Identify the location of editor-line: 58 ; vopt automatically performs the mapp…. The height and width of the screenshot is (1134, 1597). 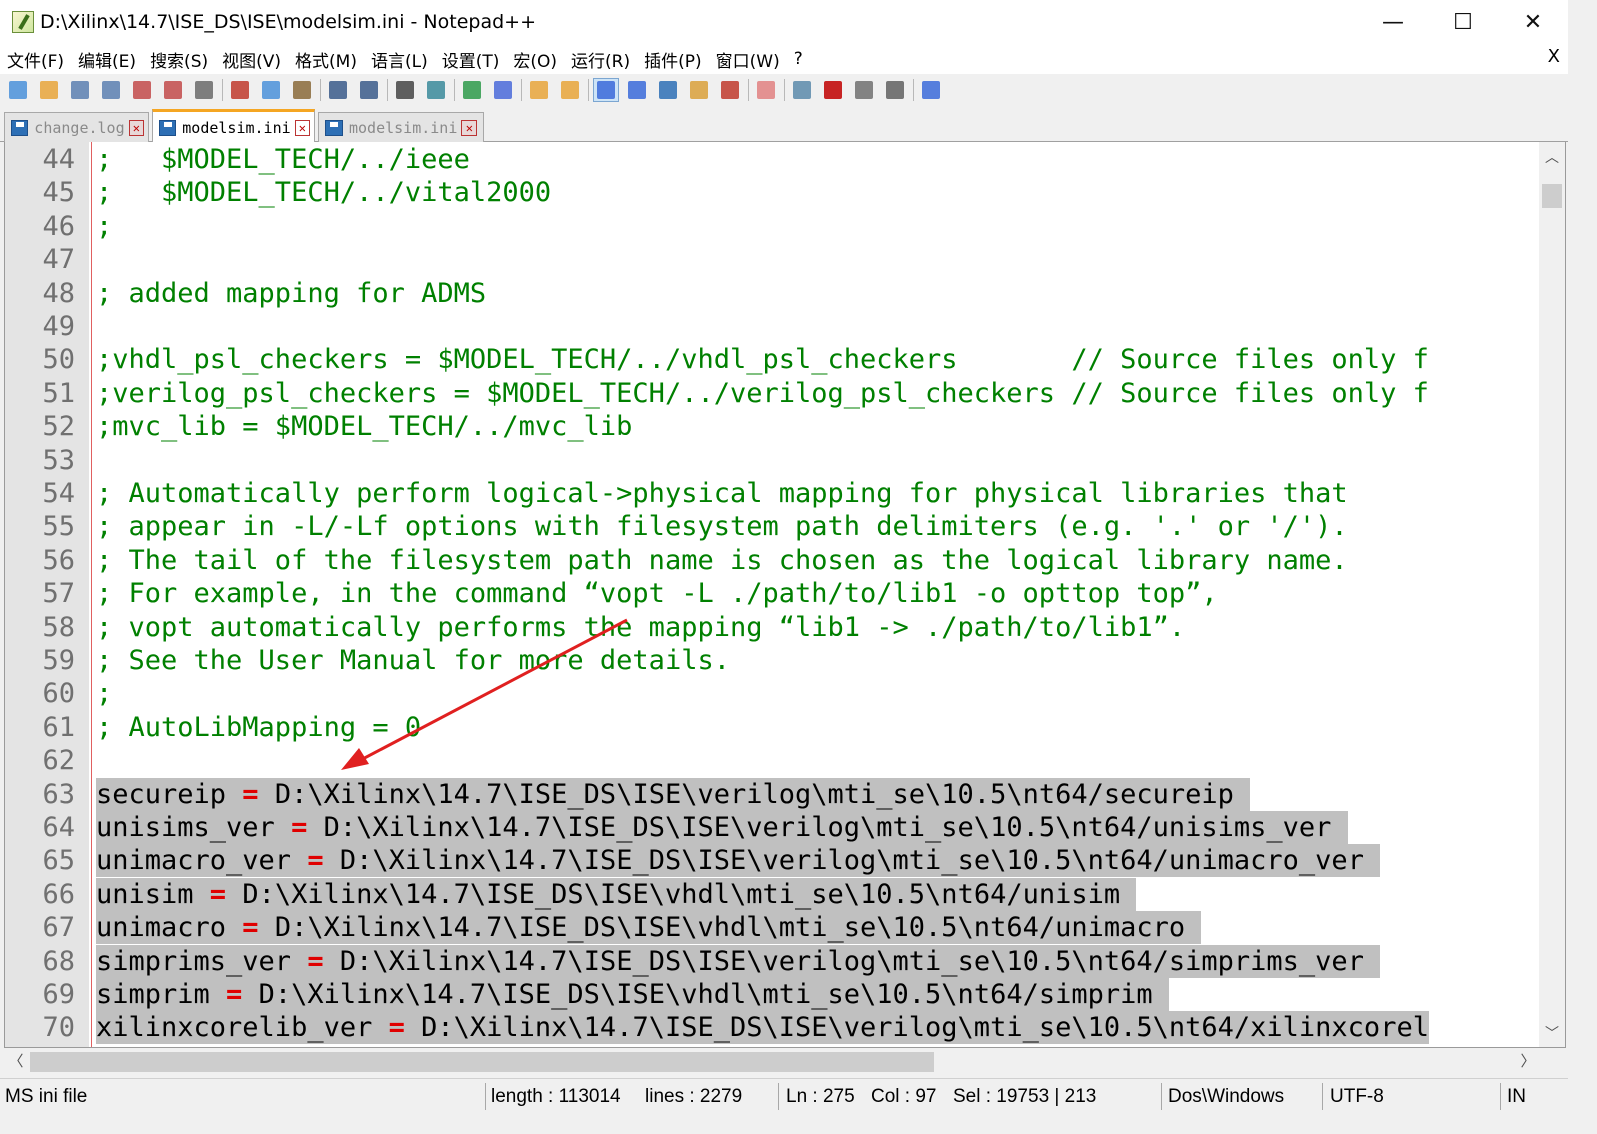
(773, 627).